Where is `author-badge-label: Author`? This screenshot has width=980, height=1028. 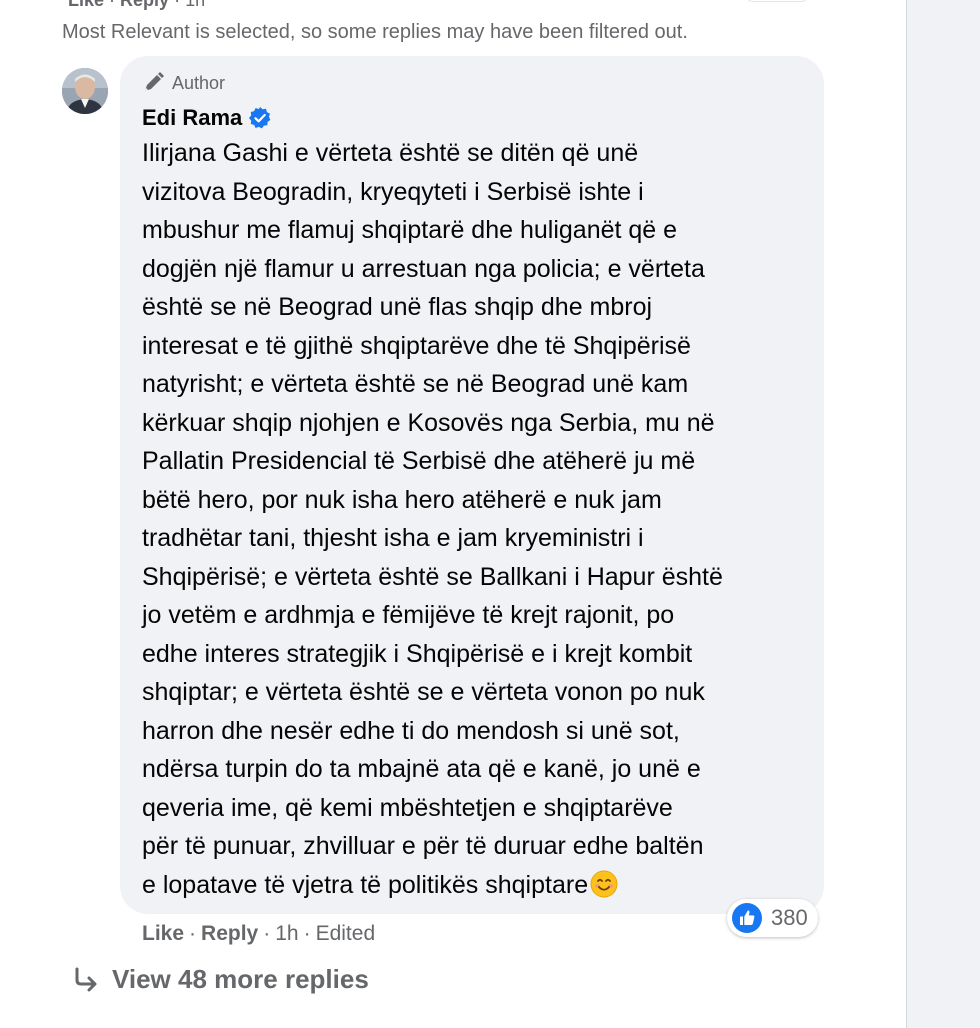
author-badge-label: Author is located at coordinates (199, 82).